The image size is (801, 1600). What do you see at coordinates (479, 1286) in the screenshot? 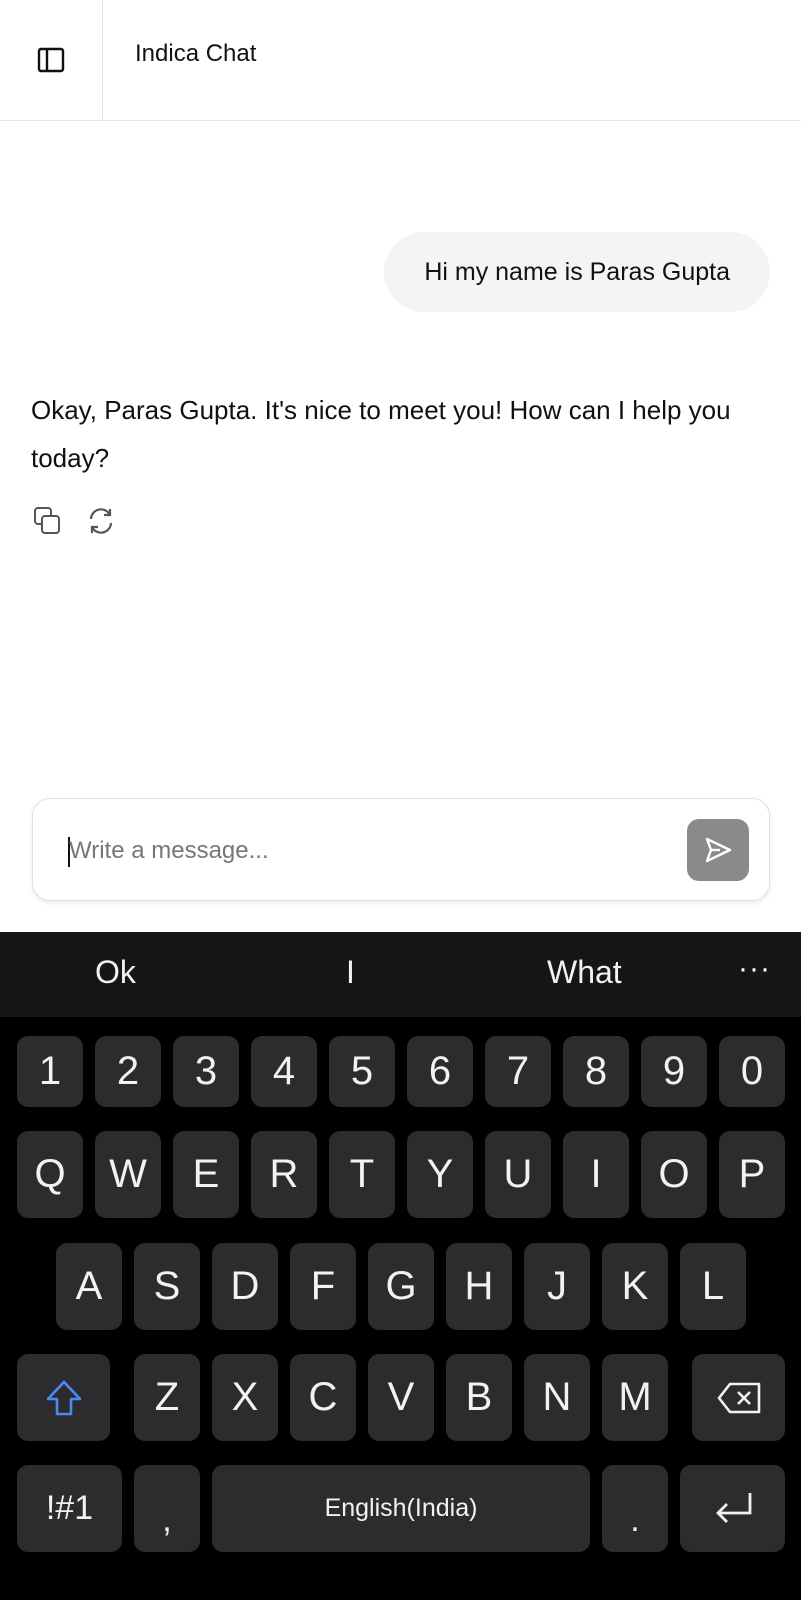
I see `key-h: H` at bounding box center [479, 1286].